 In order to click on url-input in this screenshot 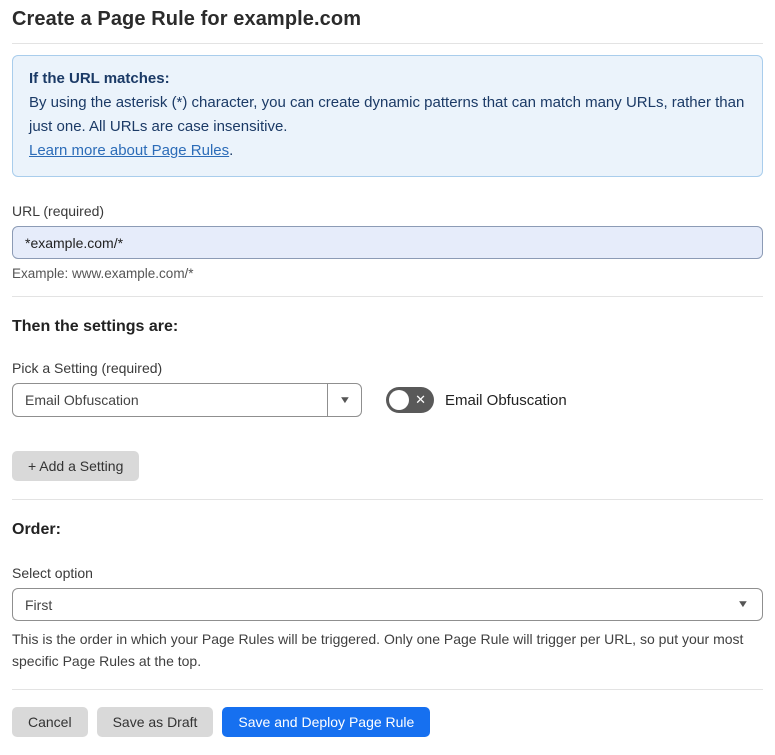, I will do `click(387, 242)`.